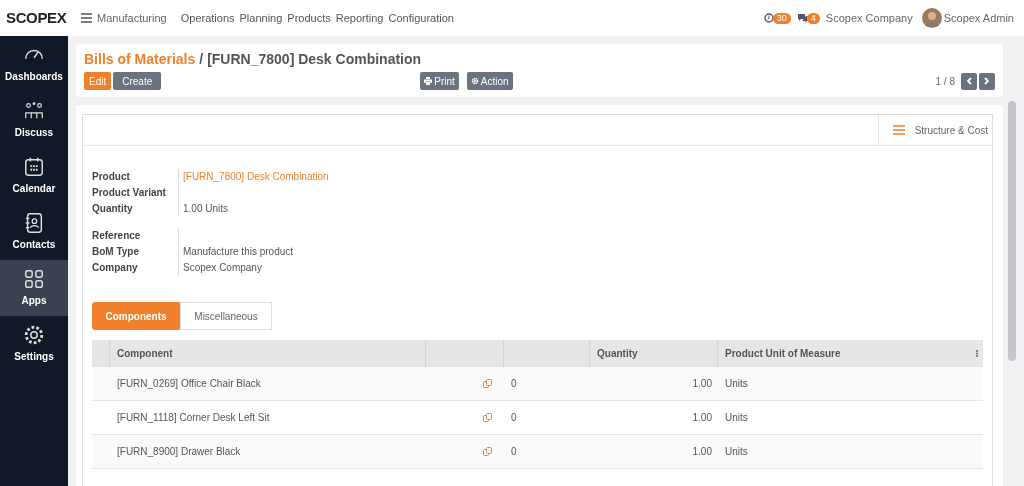 The image size is (1024, 486). What do you see at coordinates (931, 18) in the screenshot?
I see `avatar` at bounding box center [931, 18].